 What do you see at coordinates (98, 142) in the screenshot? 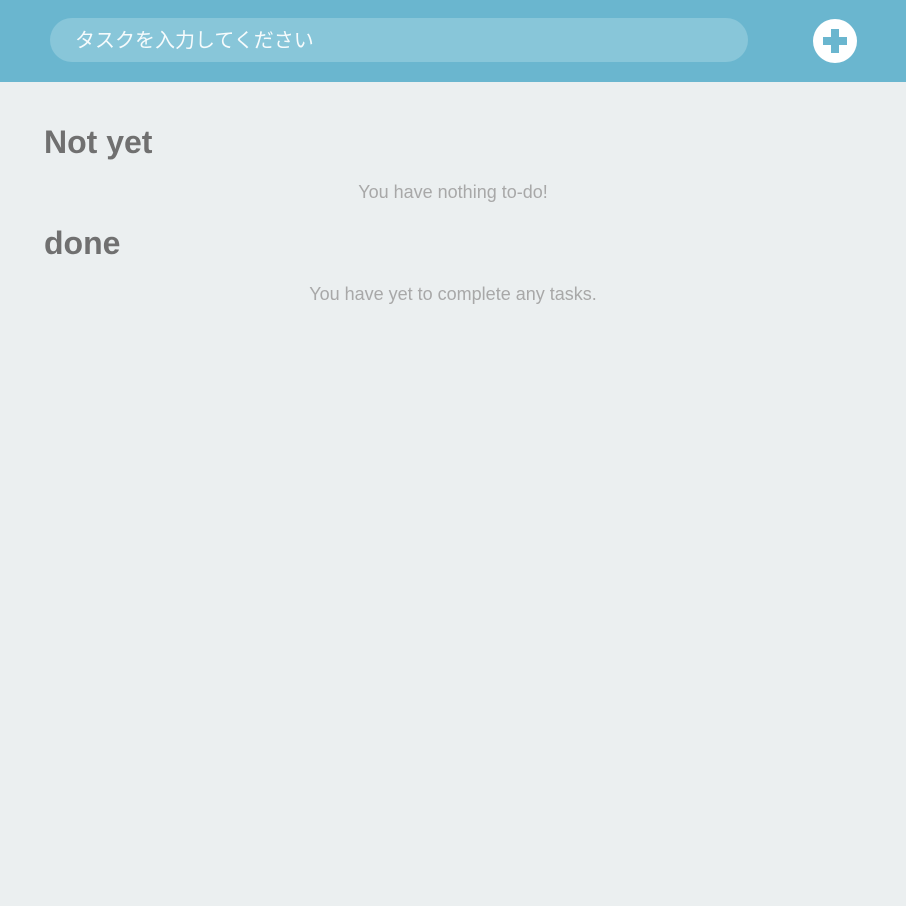
I see `section-title-not-yet: Not yet` at bounding box center [98, 142].